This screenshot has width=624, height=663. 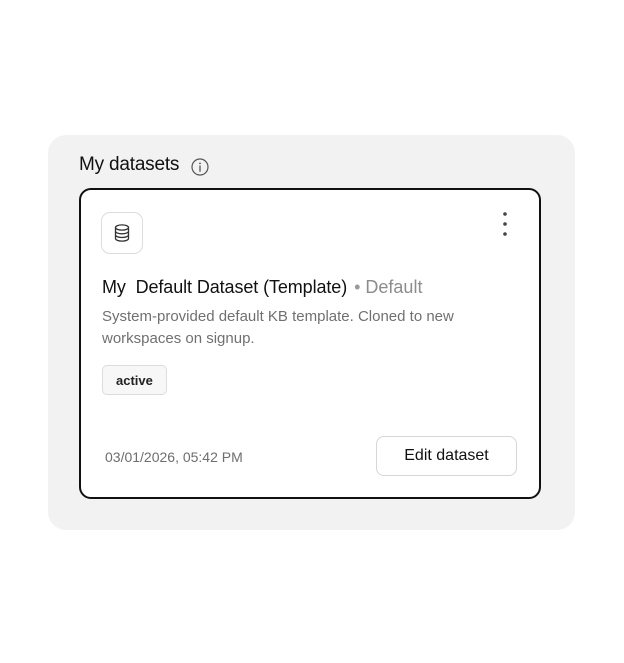 I want to click on dataset-title: My Default Dataset (Template), so click(x=225, y=287).